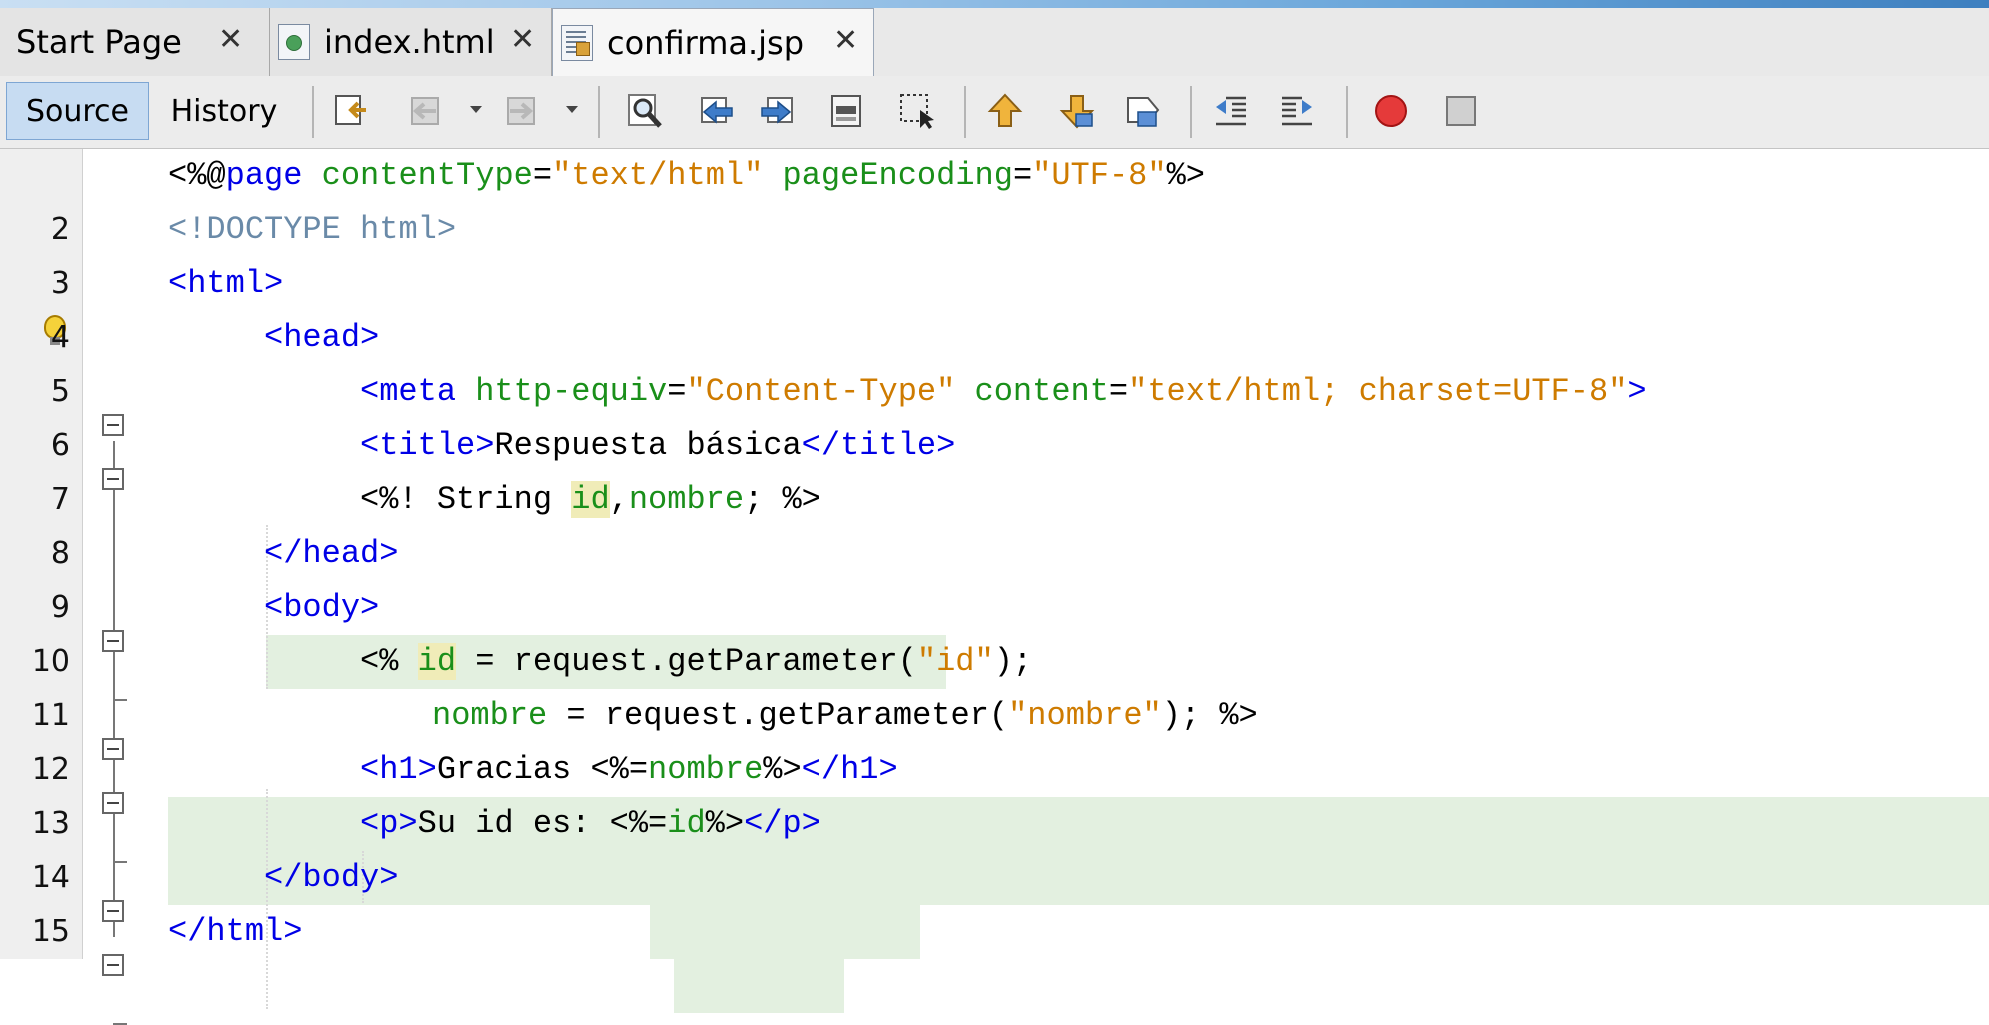 This screenshot has width=1989, height=1025. I want to click on code-text: </head>, so click(331, 554).